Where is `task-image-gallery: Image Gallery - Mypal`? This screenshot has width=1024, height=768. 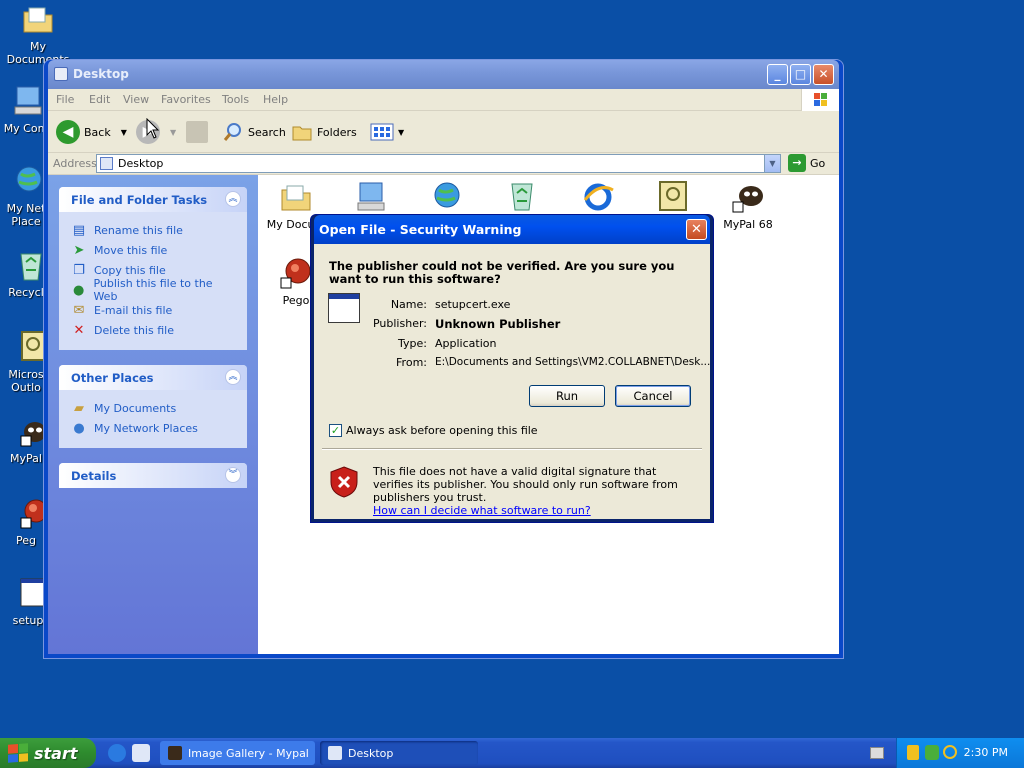 task-image-gallery: Image Gallery - Mypal is located at coordinates (237, 753).